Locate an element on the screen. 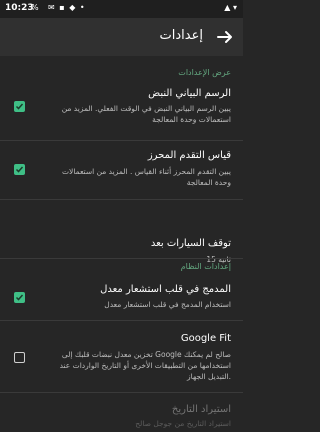 This screenshot has width=320, height=432. checkbox-unchecked is located at coordinates (19, 357).